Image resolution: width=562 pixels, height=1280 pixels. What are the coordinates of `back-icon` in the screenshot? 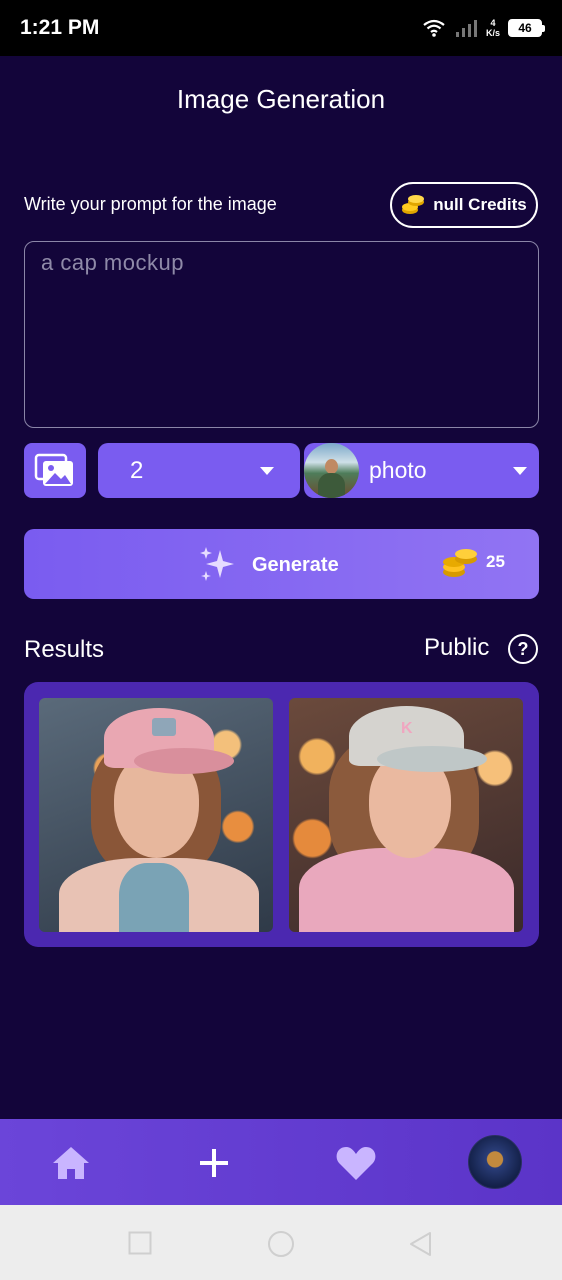 It's located at (421, 1244).